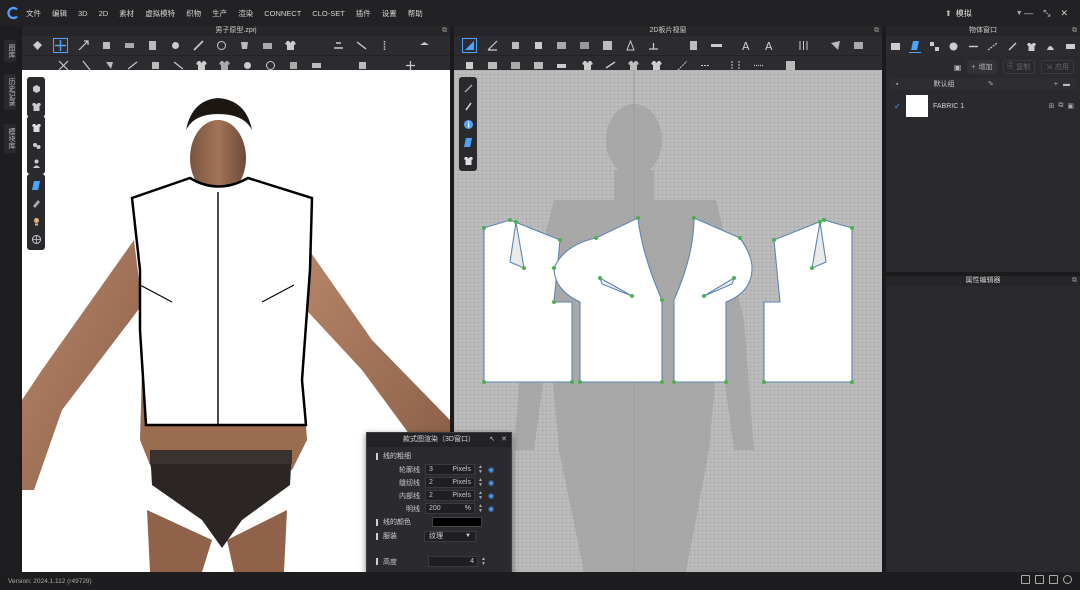  What do you see at coordinates (450, 482) in the screenshot?
I see `seamline-input: 2 Pixels` at bounding box center [450, 482].